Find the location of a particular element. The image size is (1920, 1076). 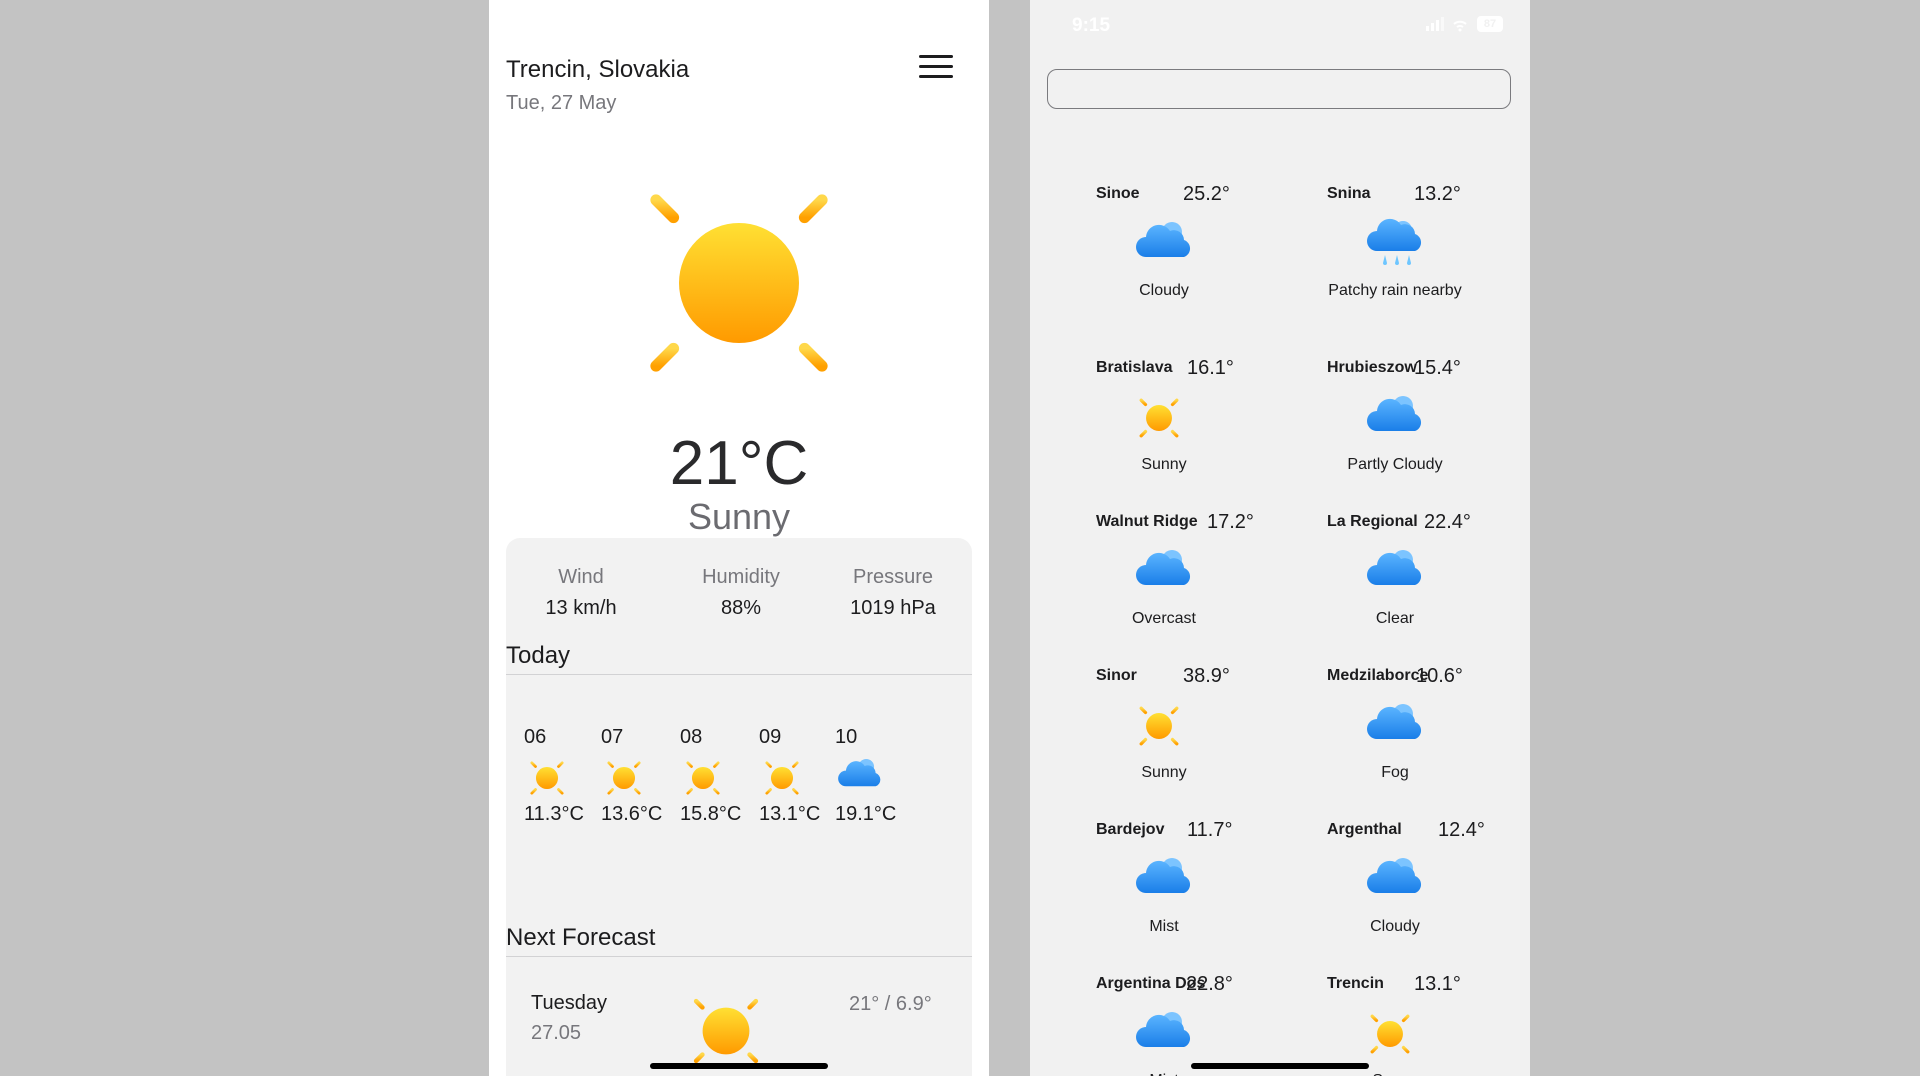

forecast-temp-range: 21° / 6.9° is located at coordinates (890, 1004).